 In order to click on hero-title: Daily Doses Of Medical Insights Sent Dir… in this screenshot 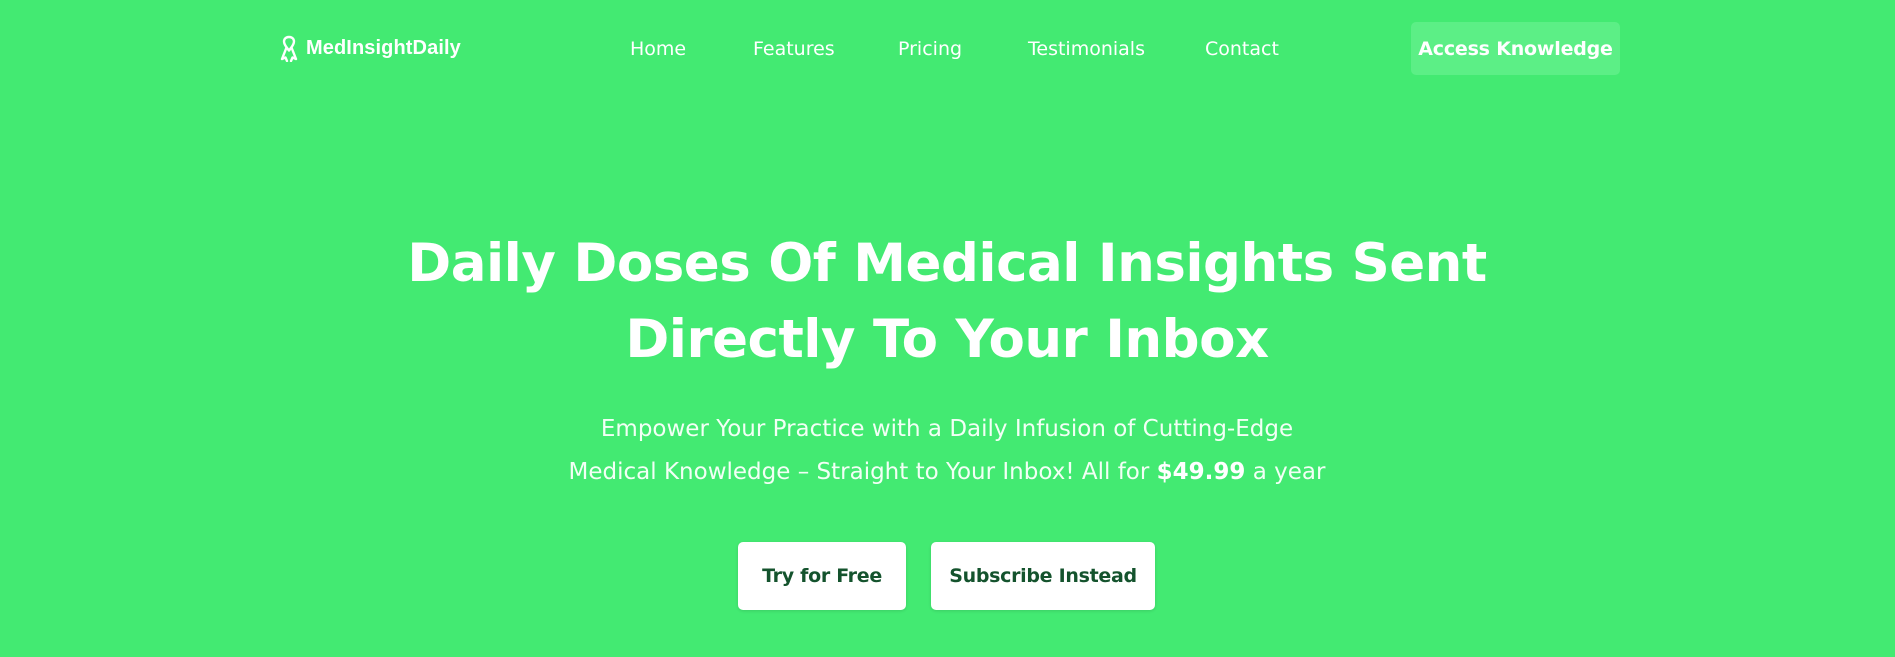, I will do `click(947, 302)`.